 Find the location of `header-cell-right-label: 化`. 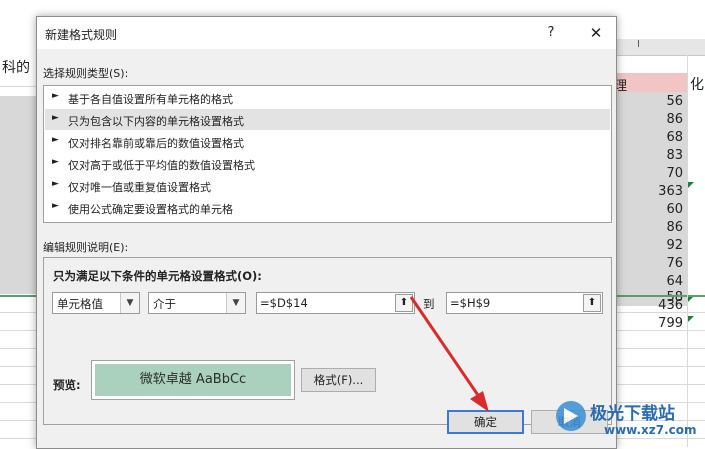

header-cell-right-label: 化 is located at coordinates (697, 85).